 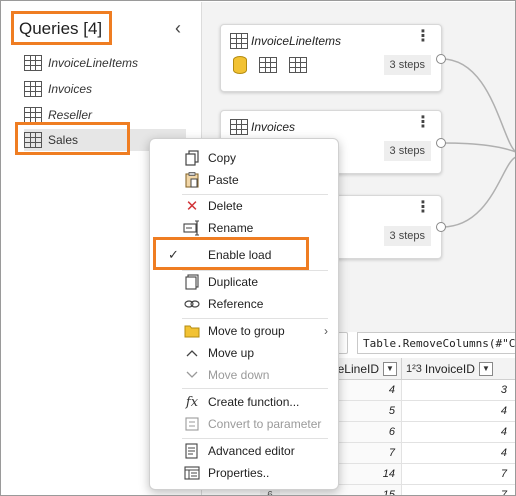 I want to click on chevron-up-icon, so click(x=192, y=353).